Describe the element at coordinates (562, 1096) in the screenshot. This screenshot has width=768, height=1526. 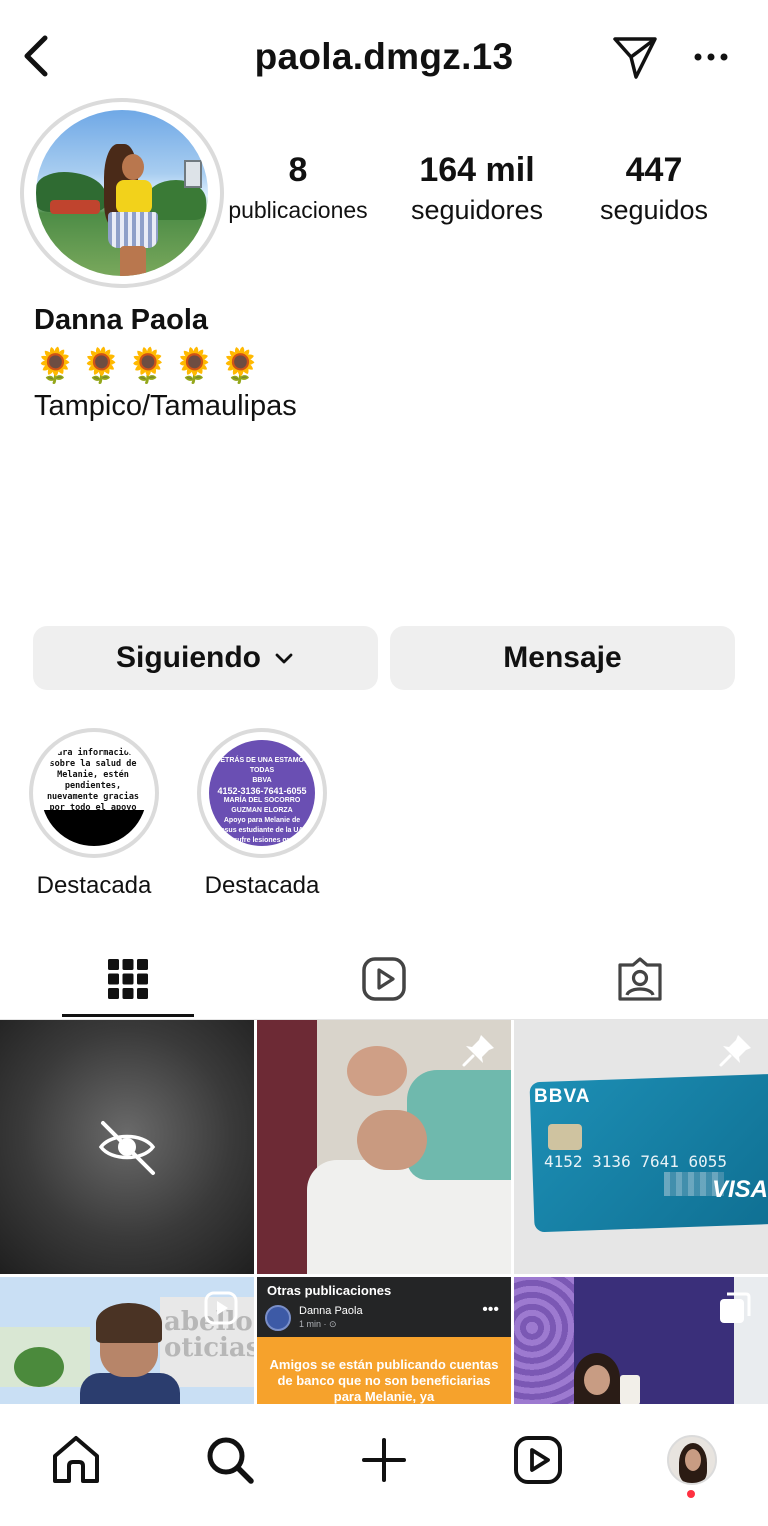
I see `card-bank-name: BBVA` at that location.